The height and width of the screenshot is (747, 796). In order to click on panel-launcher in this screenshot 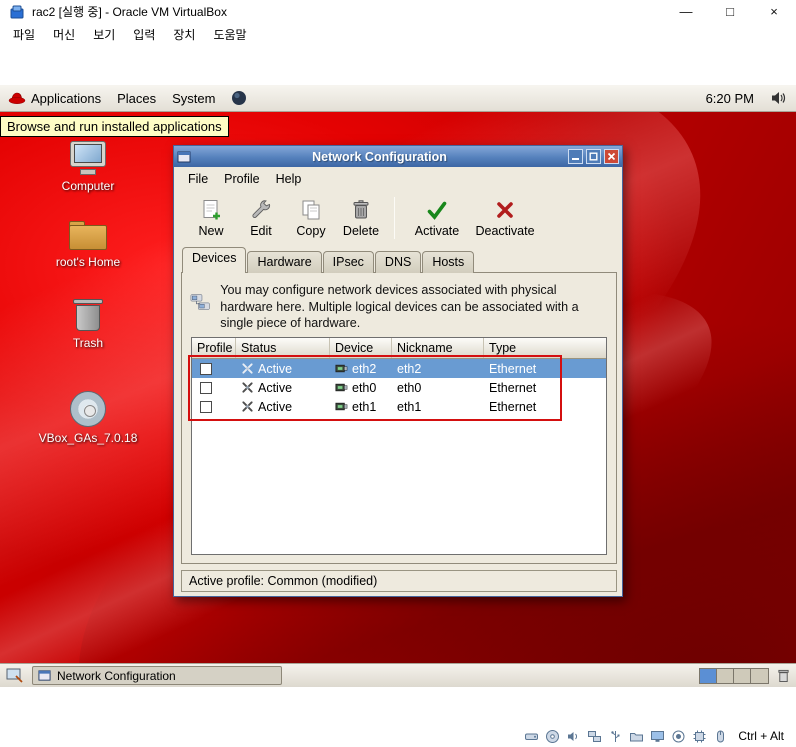, I will do `click(239, 98)`.